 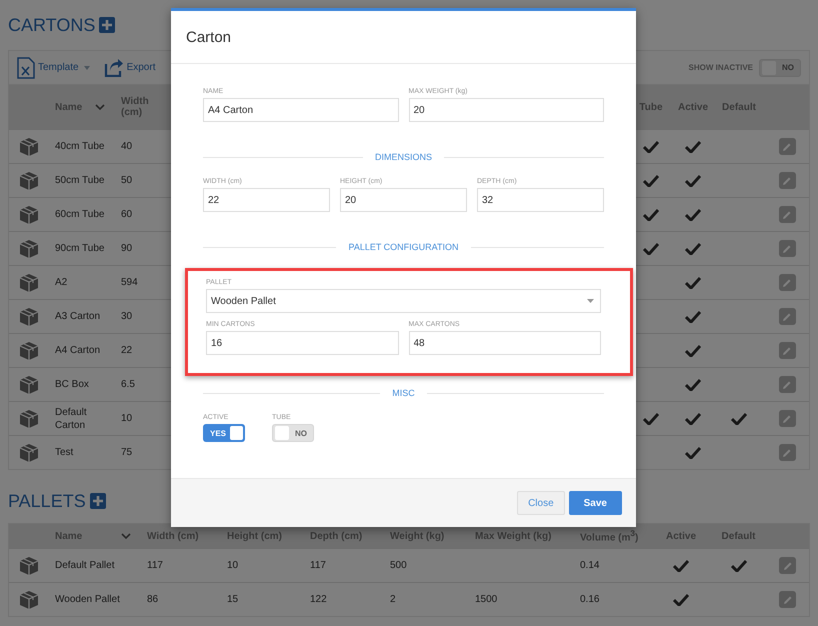 What do you see at coordinates (590, 599) in the screenshot?
I see `table-cell: 0.16` at bounding box center [590, 599].